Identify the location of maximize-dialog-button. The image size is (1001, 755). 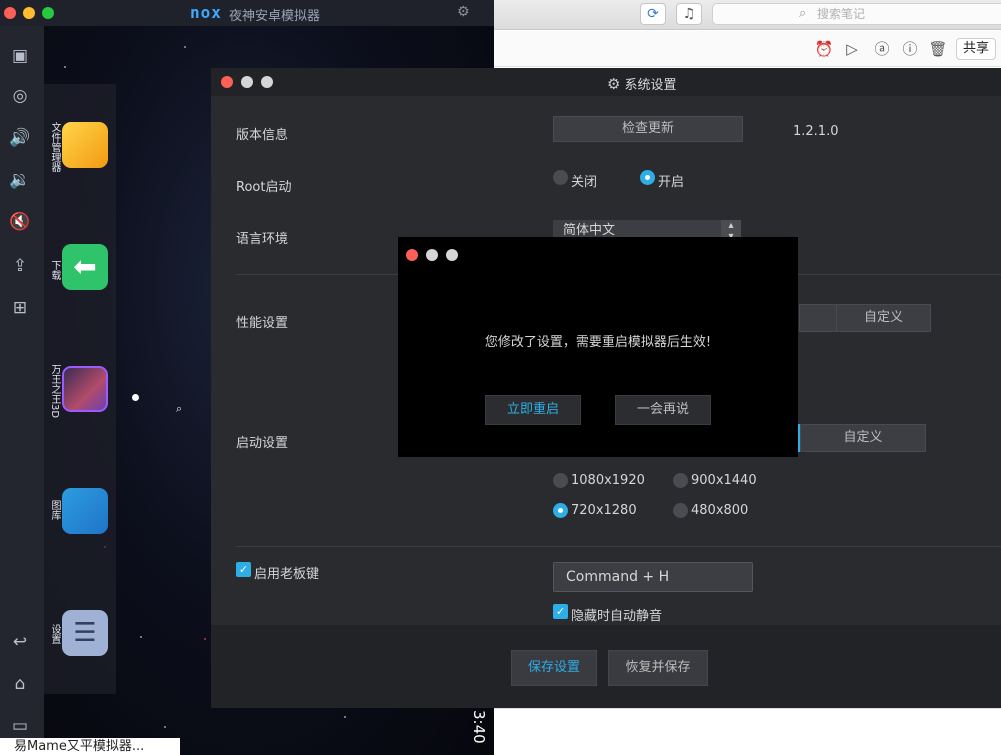
(452, 255).